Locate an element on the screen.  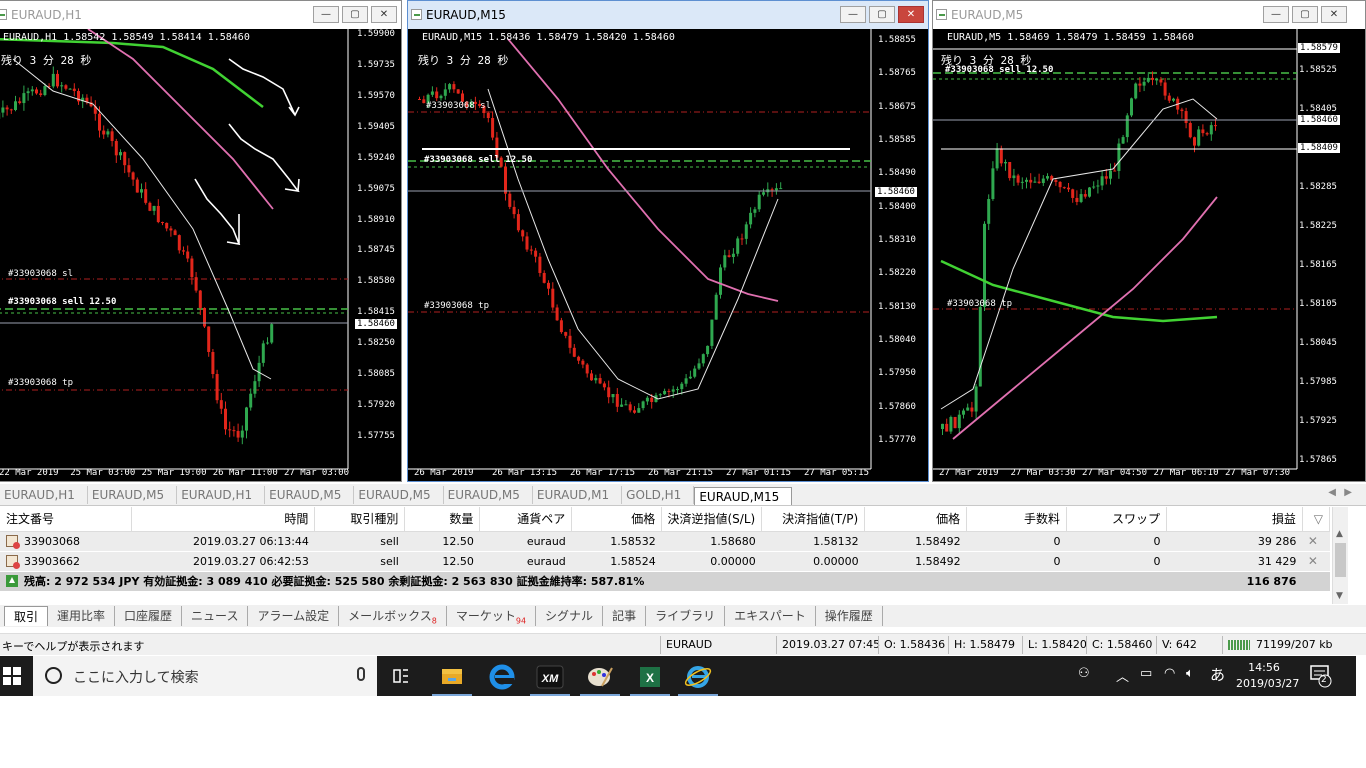
window-title-bar: EURAUD,M15 — ▢ ✕ is located at coordinates (668, 15).